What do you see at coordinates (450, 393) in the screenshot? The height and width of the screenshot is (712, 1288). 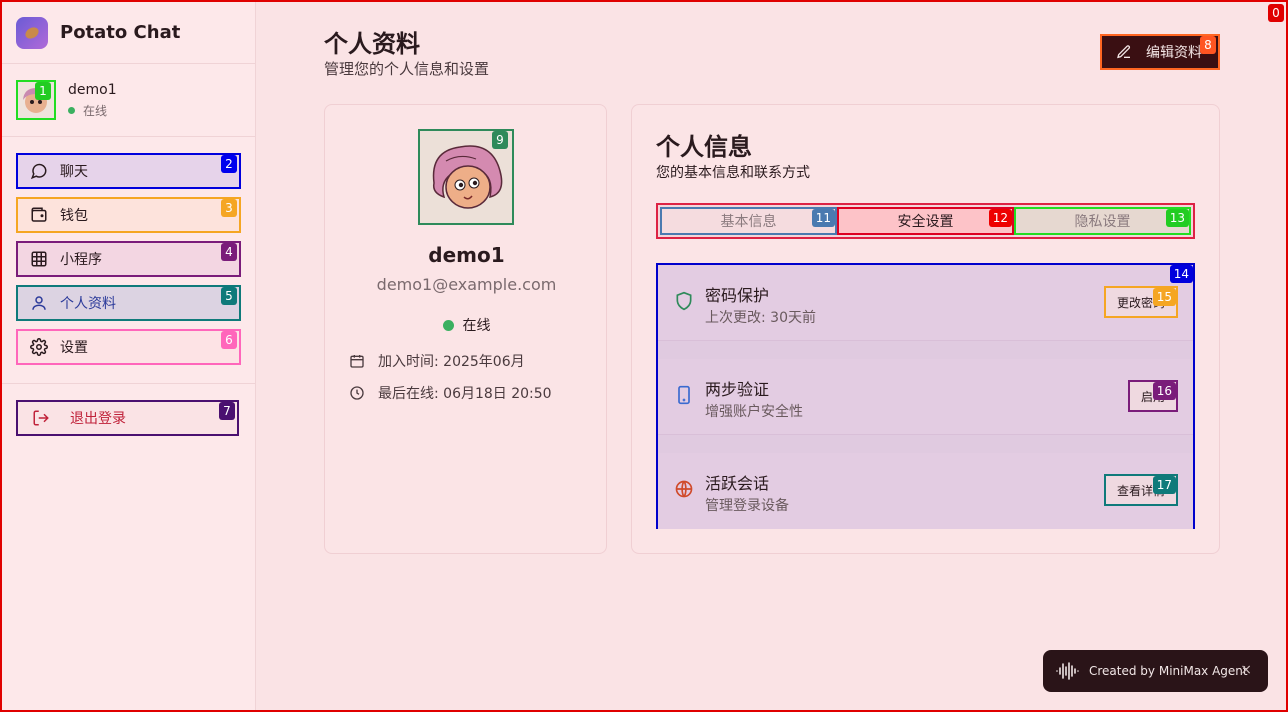 I see `last-online: 最后在线: 06月18日 20:50` at bounding box center [450, 393].